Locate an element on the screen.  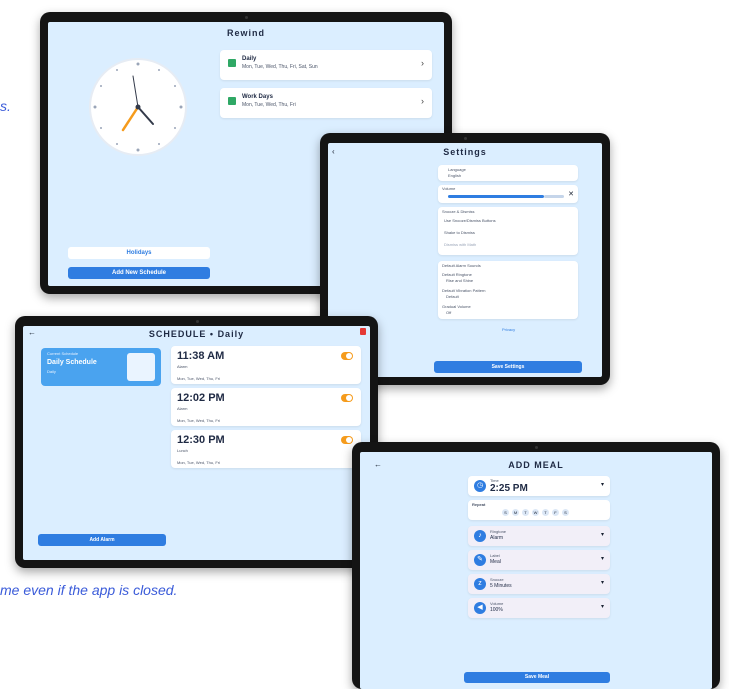
card-title: Daily Schedule is located at coordinates (72, 362).